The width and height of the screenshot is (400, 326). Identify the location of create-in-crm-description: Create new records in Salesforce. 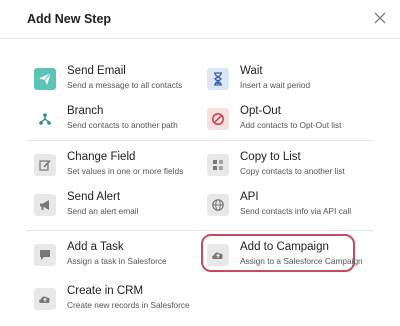
(128, 305).